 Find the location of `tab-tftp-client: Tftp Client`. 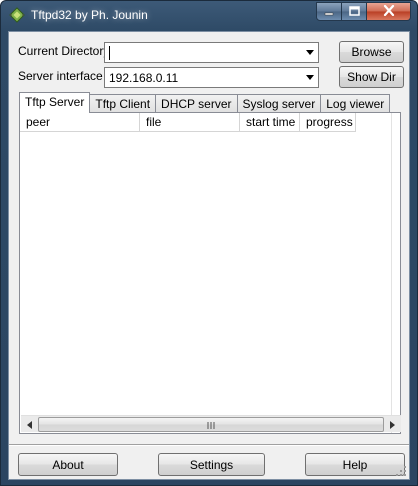

tab-tftp-client: Tftp Client is located at coordinates (123, 103).